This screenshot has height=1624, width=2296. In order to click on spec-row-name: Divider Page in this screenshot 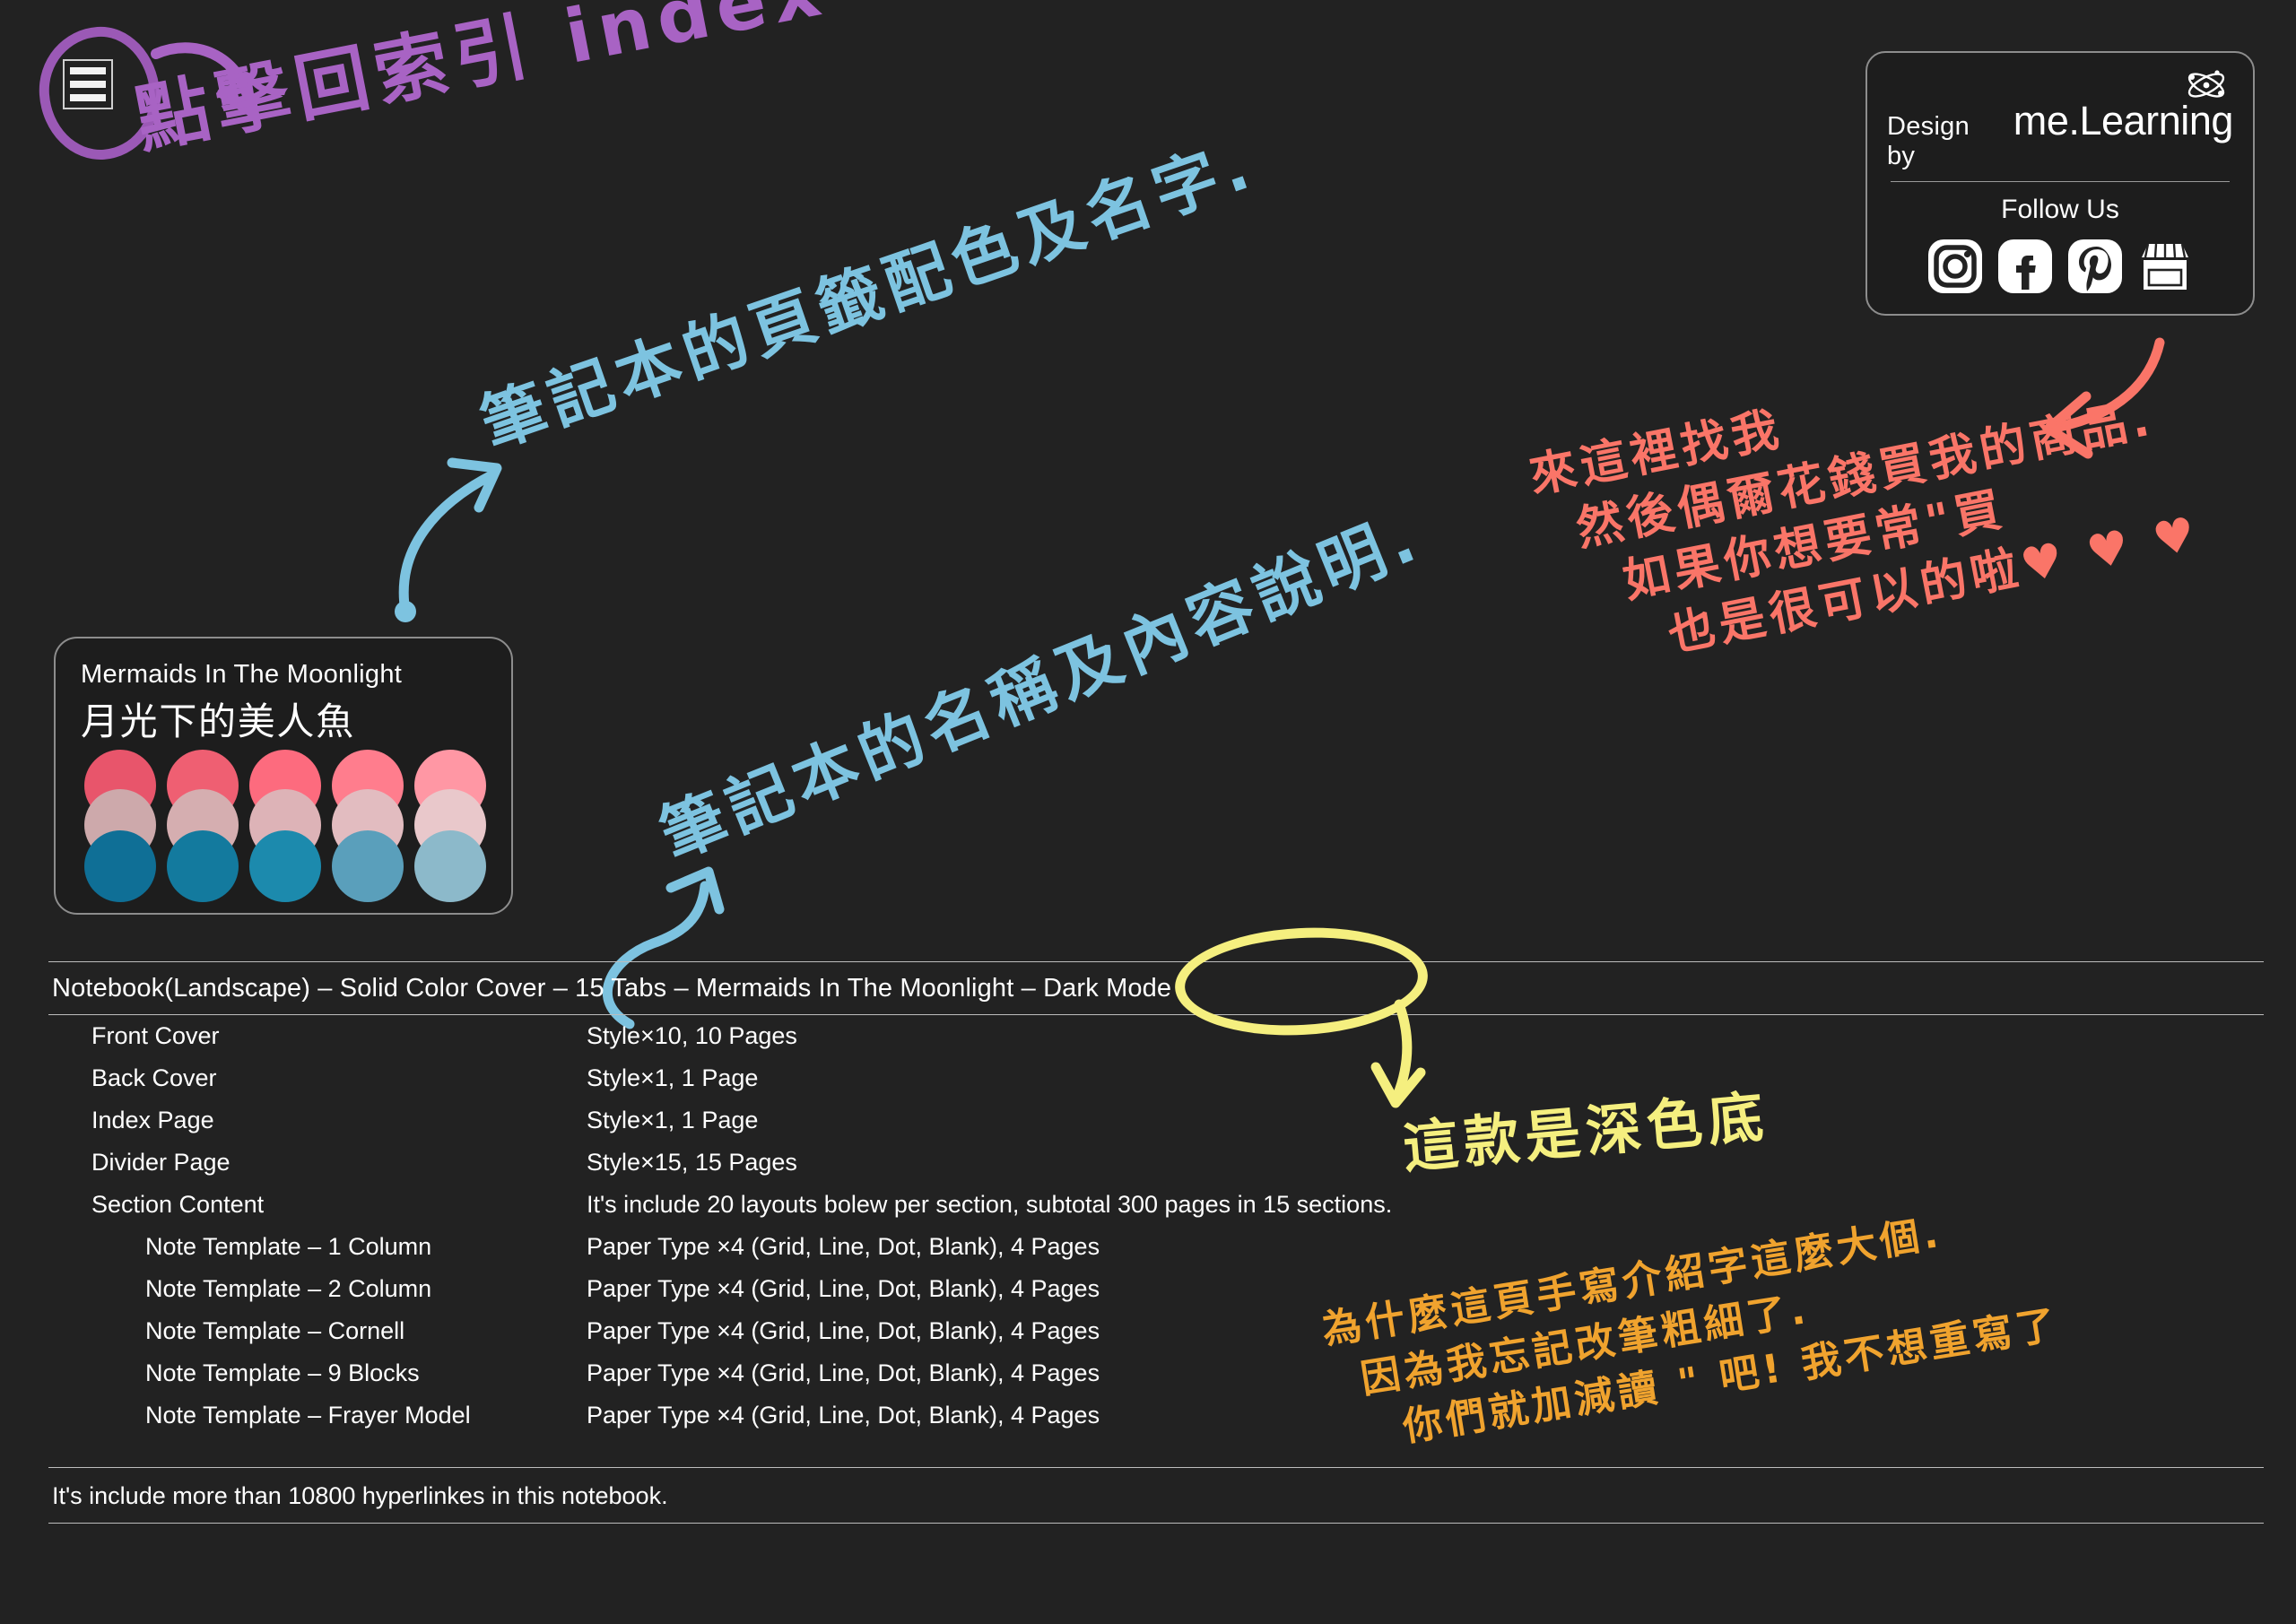, I will do `click(160, 1162)`.